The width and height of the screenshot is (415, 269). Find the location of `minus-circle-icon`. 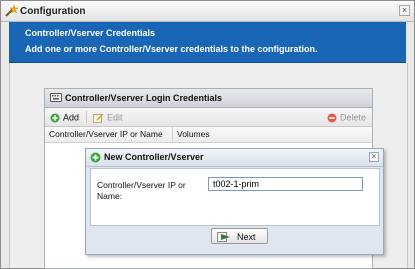

minus-circle-icon is located at coordinates (332, 118).